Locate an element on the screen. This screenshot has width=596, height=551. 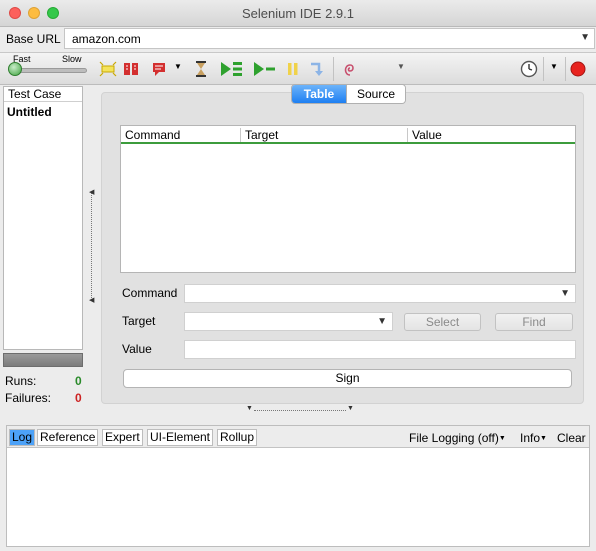
info-menu: Info▼ is located at coordinates (533, 438).